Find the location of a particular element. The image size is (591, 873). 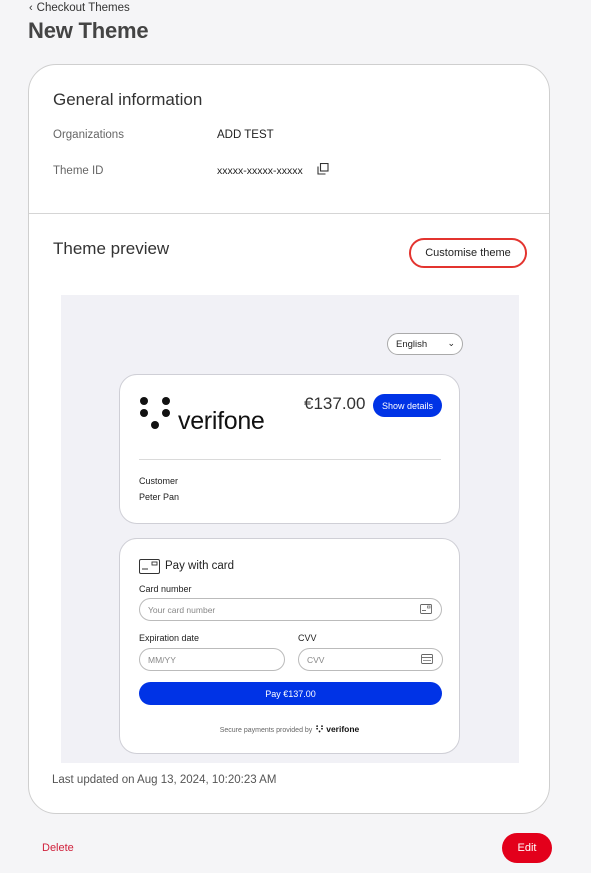

cvv-card-icon is located at coordinates (427, 659).